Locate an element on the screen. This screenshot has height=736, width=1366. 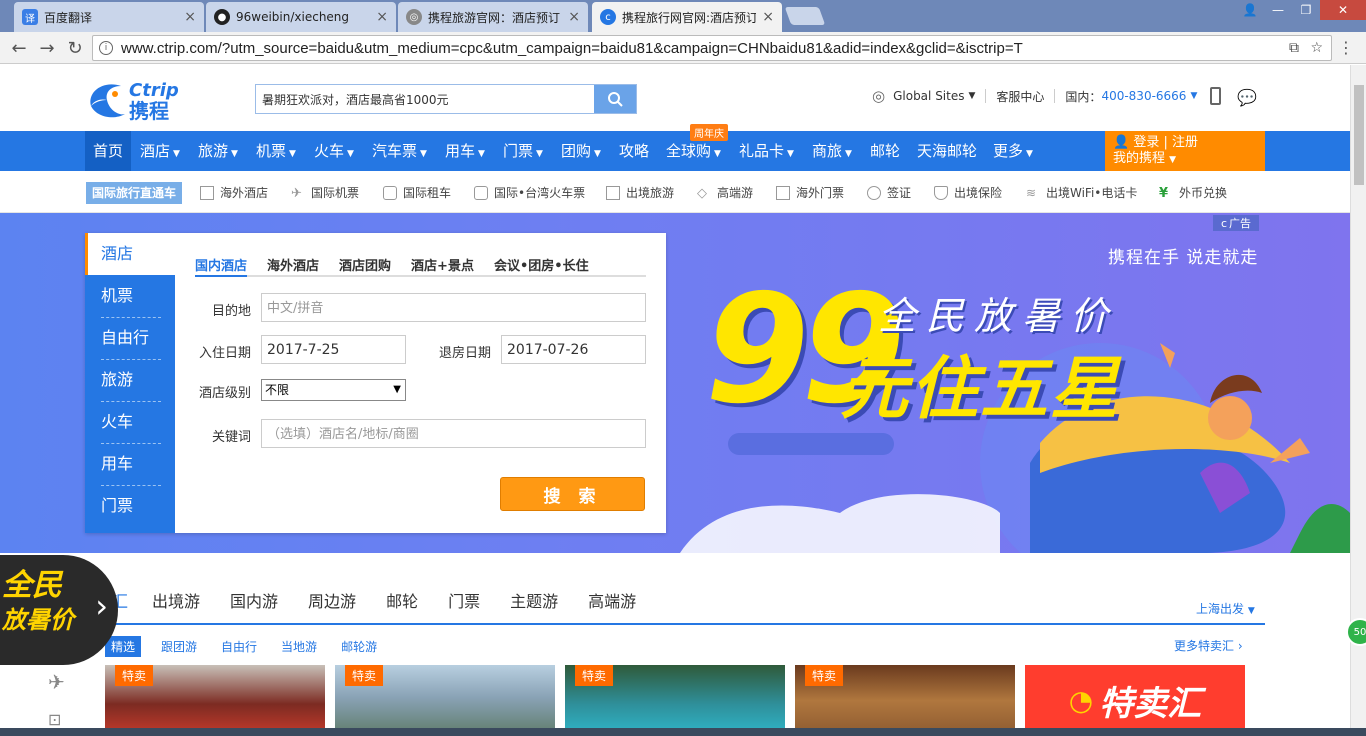
vacation-tab: 高端游 is located at coordinates (612, 600).